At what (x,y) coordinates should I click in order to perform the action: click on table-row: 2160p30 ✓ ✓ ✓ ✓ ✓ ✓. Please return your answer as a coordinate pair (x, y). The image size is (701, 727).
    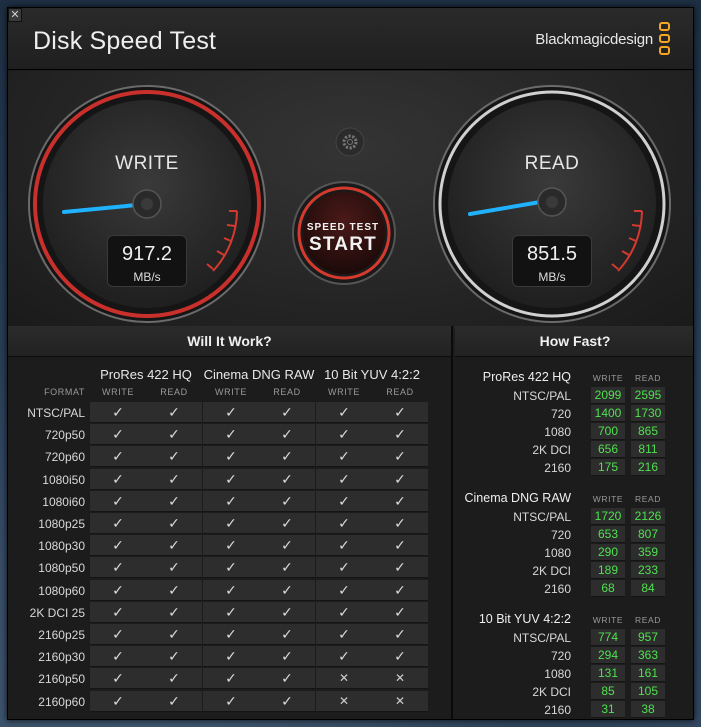
    Looking at the image, I should click on (230, 657).